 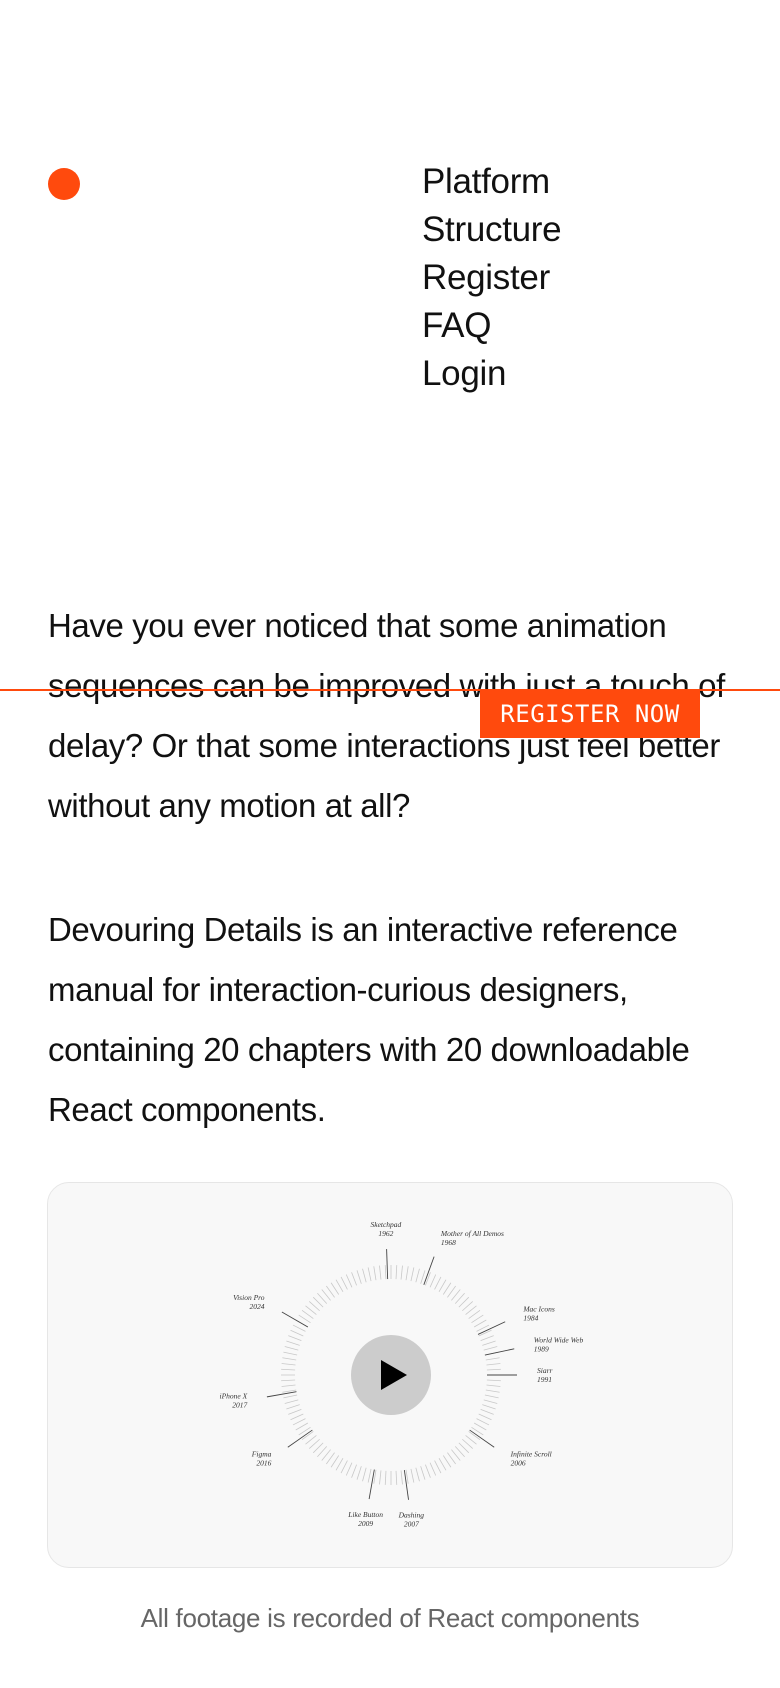 What do you see at coordinates (385, 1233) in the screenshot?
I see `timeline-event-year: 1962` at bounding box center [385, 1233].